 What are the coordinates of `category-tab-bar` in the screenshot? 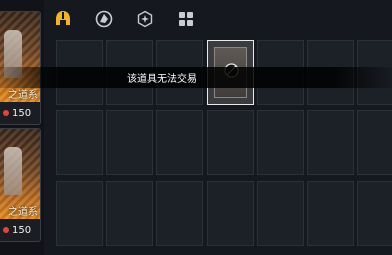 It's located at (124, 19).